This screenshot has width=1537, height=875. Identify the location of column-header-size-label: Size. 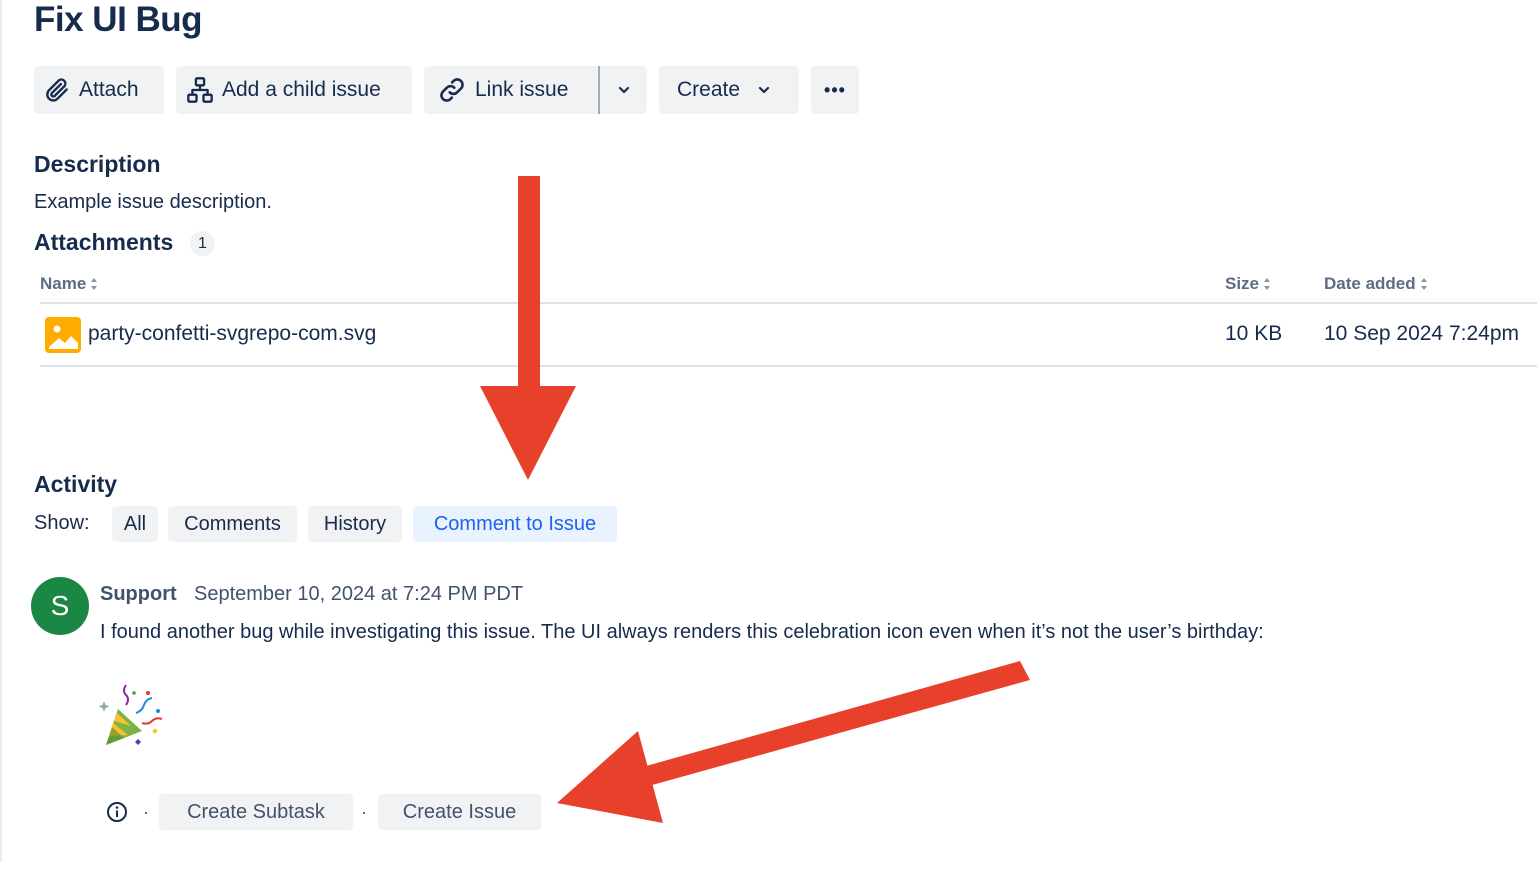
(1242, 283).